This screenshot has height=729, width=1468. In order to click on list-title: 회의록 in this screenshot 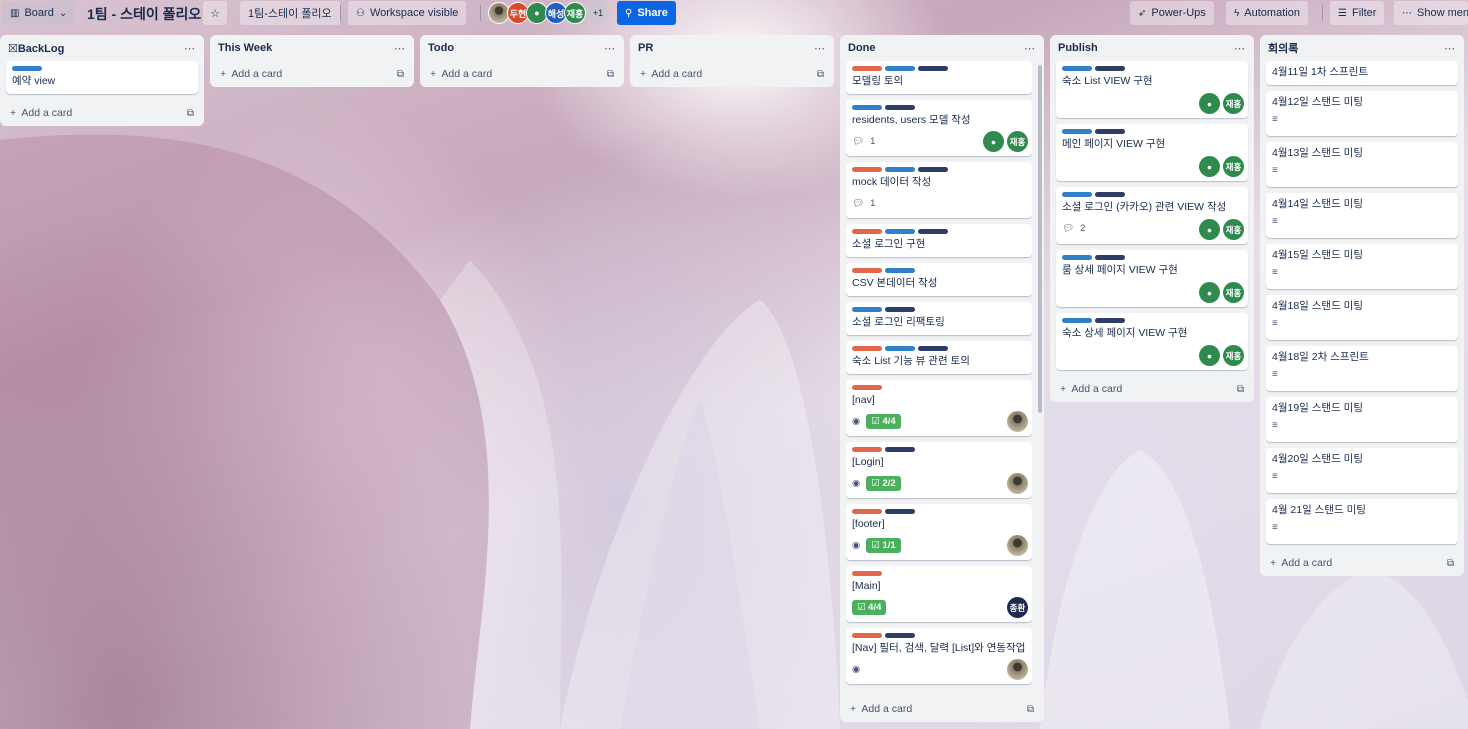, I will do `click(1283, 48)`.